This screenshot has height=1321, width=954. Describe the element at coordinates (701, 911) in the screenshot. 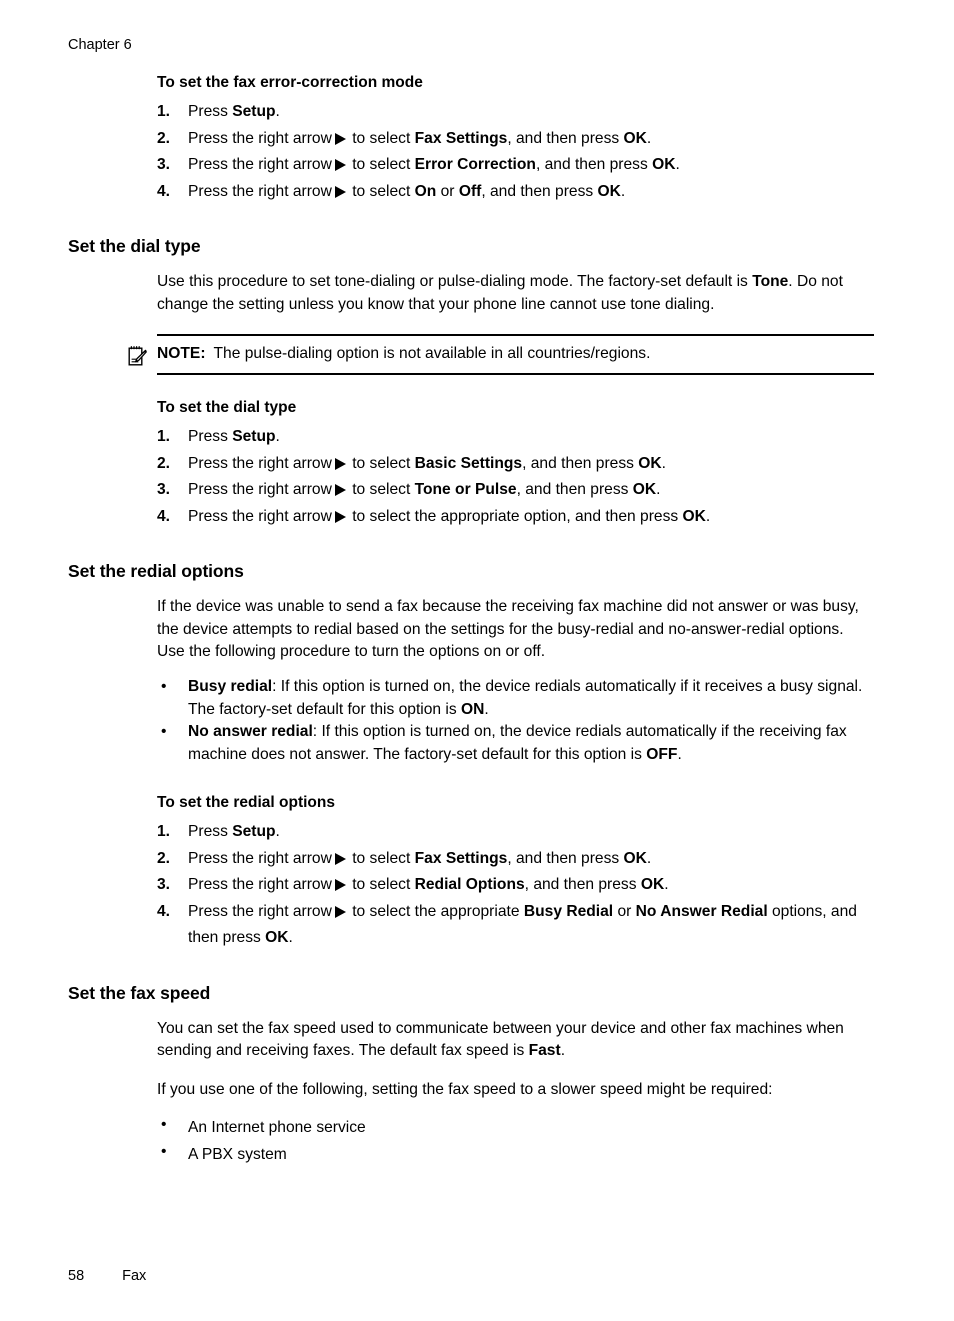

I see `step-text-bold: No Answer Redial` at that location.